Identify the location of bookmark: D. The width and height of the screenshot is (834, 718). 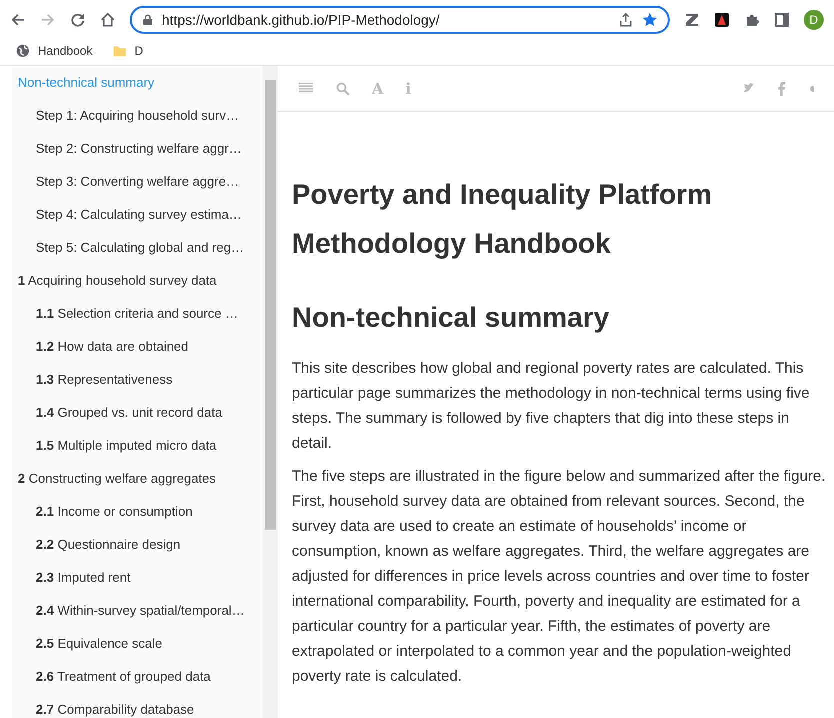
(128, 51).